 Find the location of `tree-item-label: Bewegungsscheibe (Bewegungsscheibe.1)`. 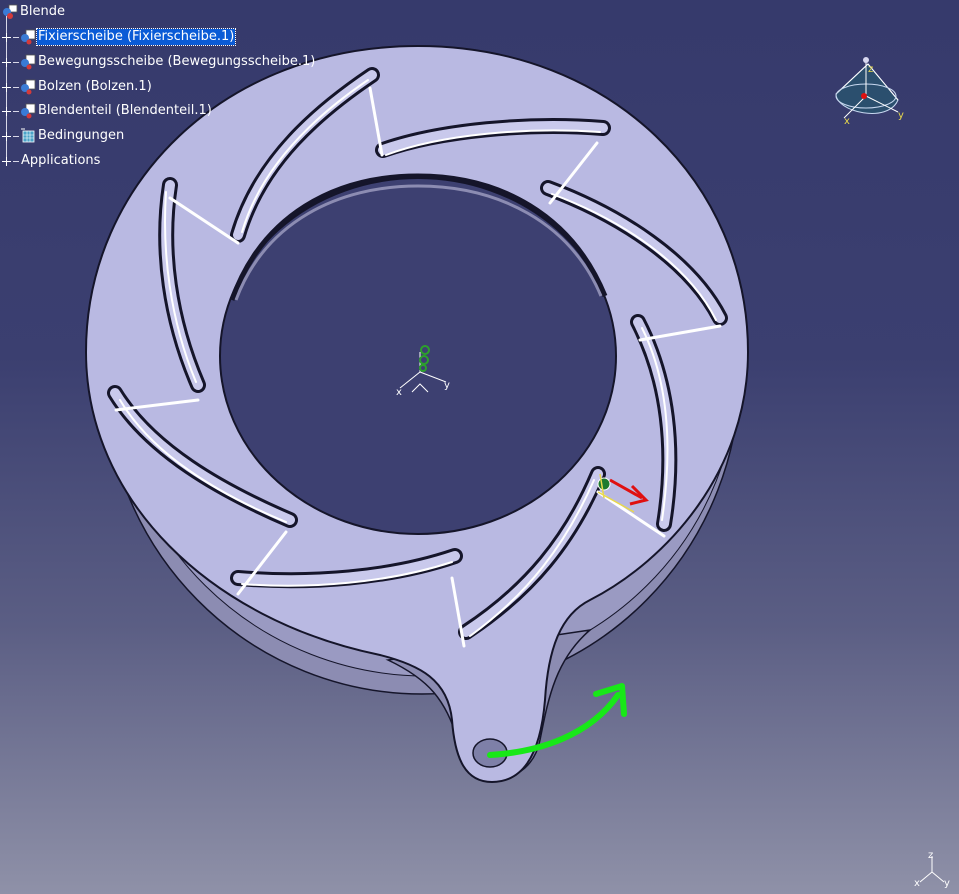

tree-item-label: Bewegungsscheibe (Bewegungsscheibe.1) is located at coordinates (177, 61).